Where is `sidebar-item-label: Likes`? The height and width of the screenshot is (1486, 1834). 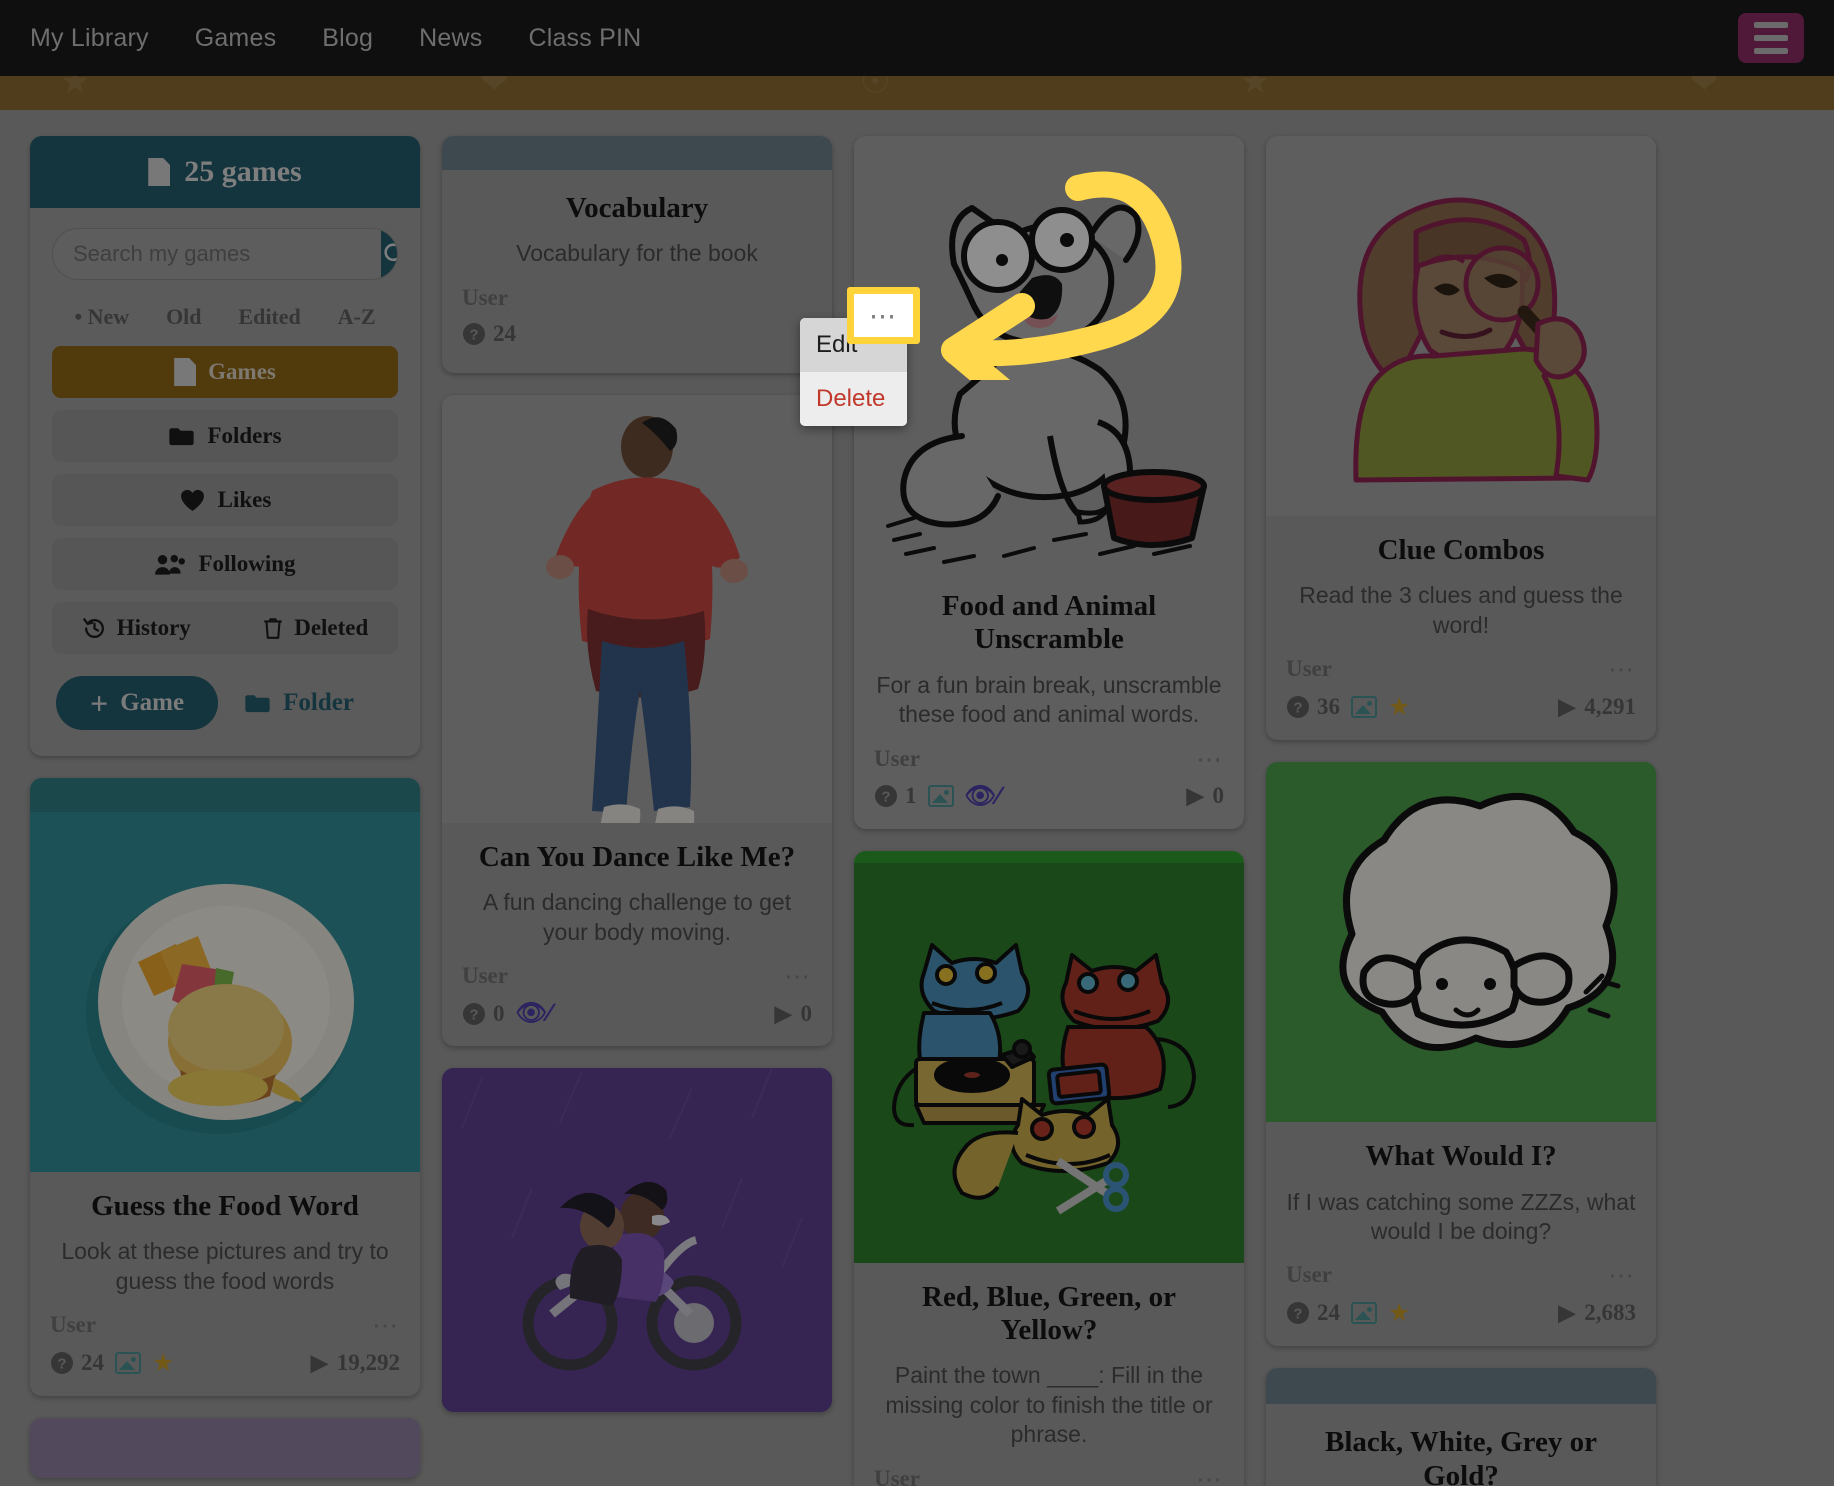 sidebar-item-label: Likes is located at coordinates (244, 499).